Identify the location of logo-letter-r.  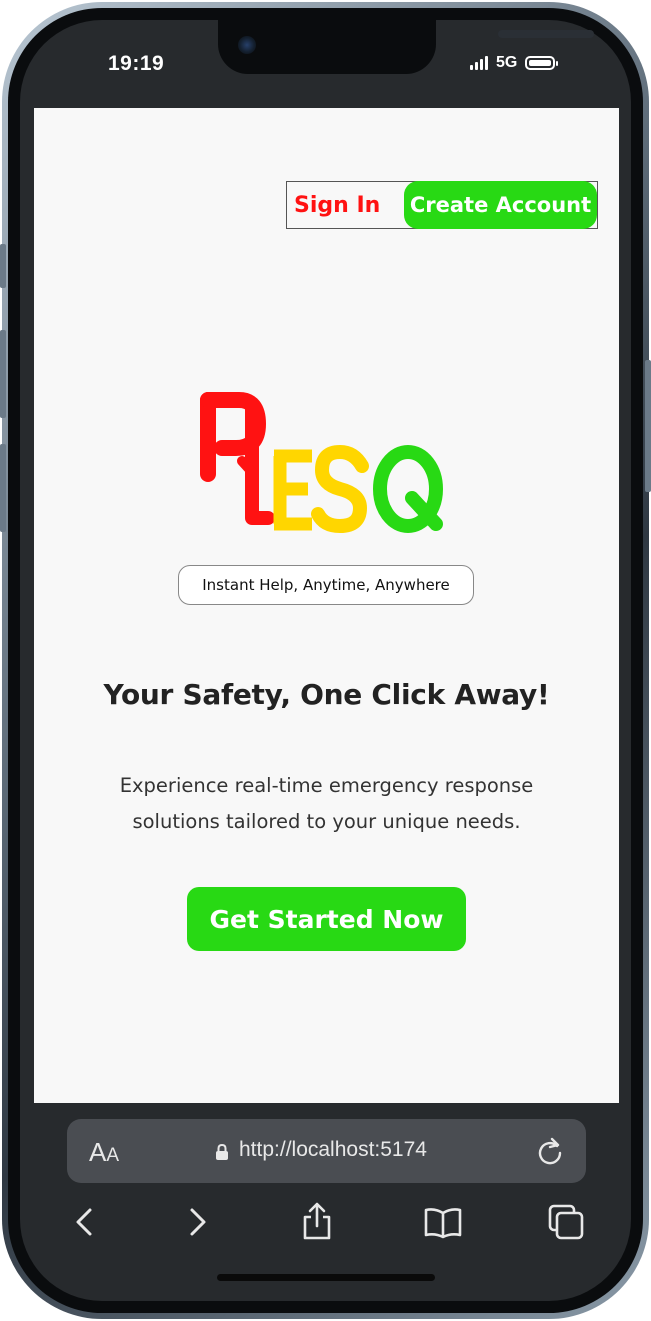
(237, 458).